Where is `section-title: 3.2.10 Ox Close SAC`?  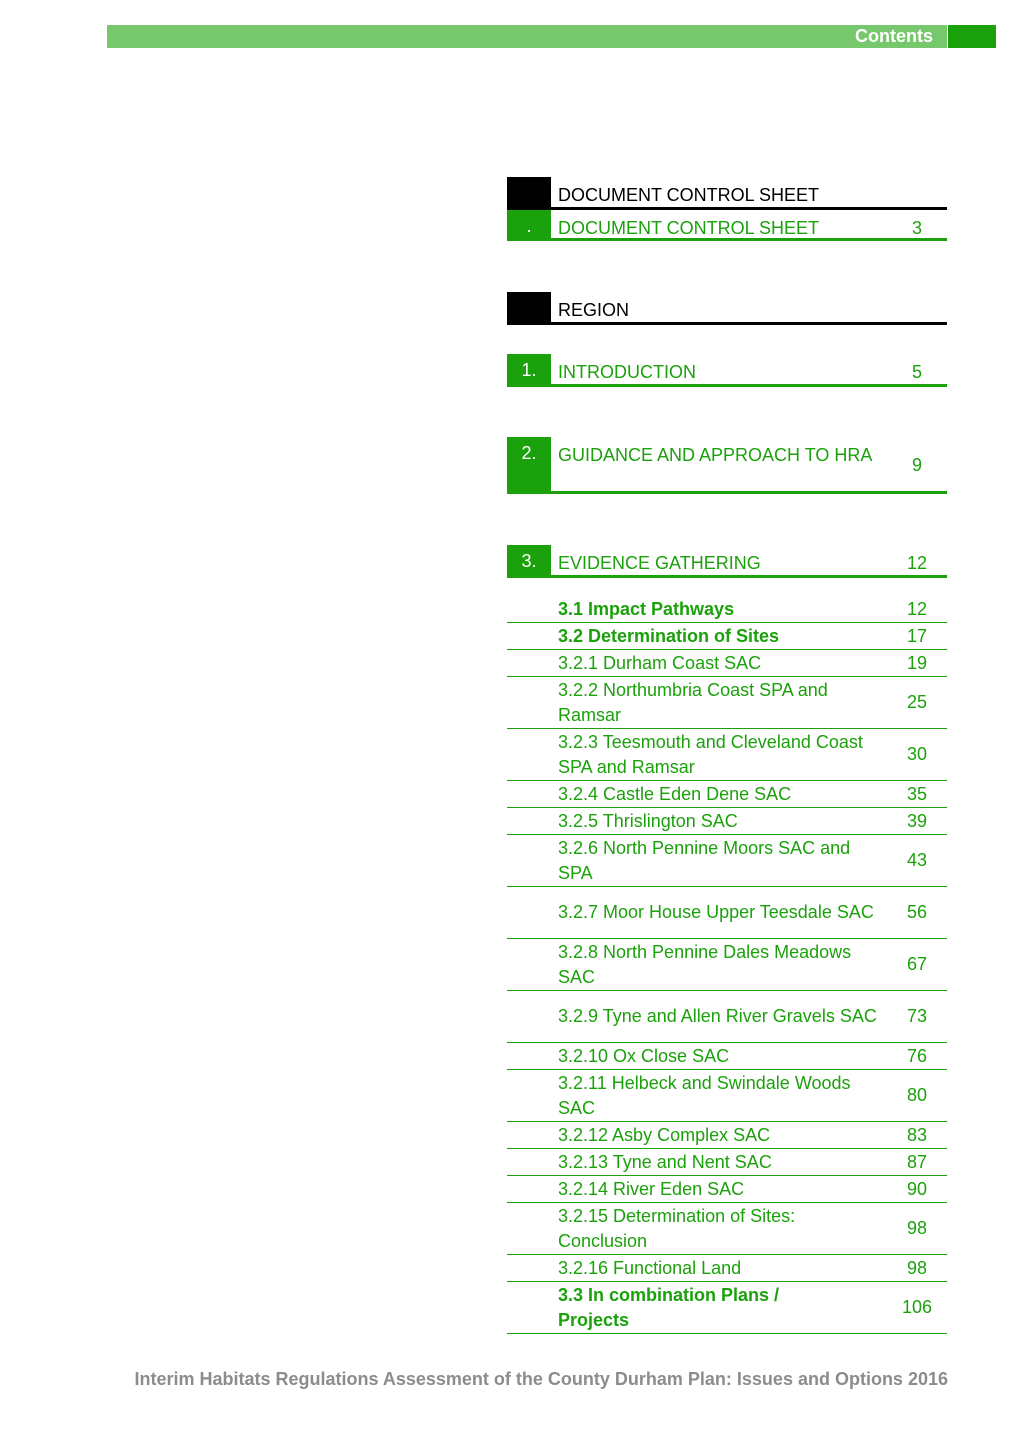
section-title: 3.2.10 Ox Close SAC is located at coordinates (644, 1055).